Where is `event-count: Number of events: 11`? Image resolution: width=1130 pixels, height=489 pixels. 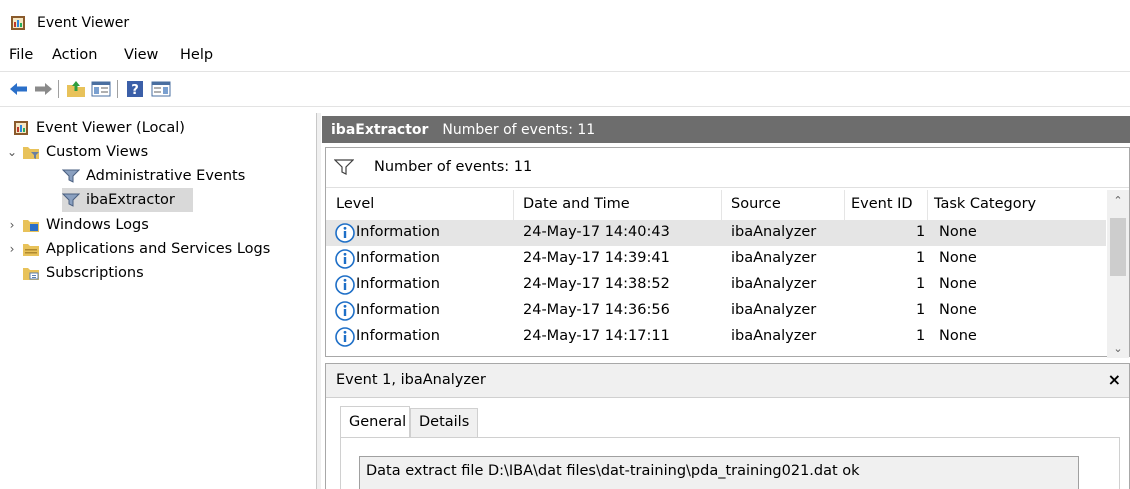 event-count: Number of events: 11 is located at coordinates (519, 129).